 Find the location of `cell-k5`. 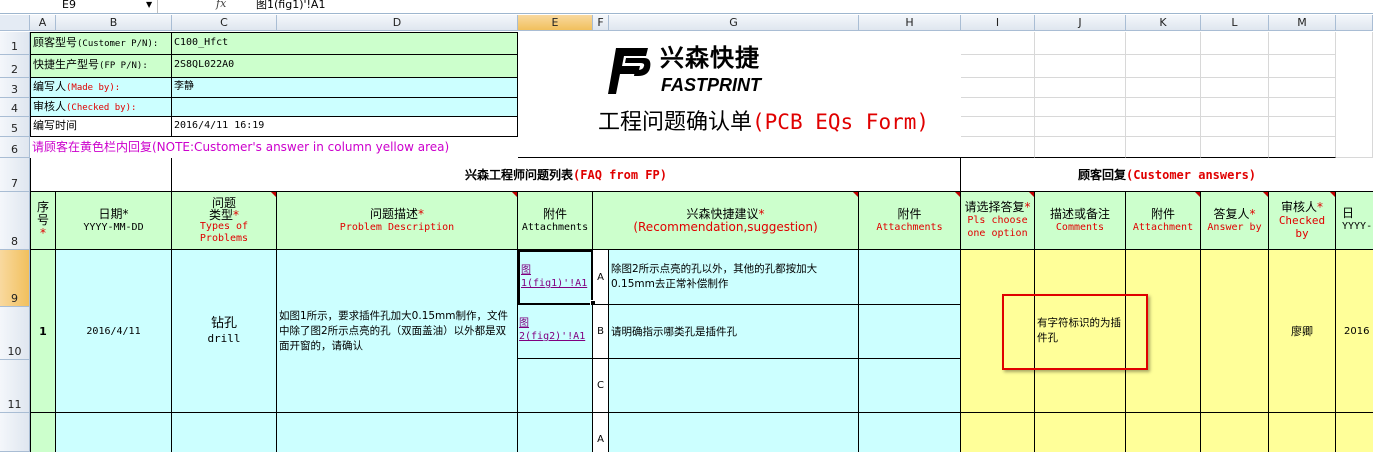

cell-k5 is located at coordinates (1163, 127).